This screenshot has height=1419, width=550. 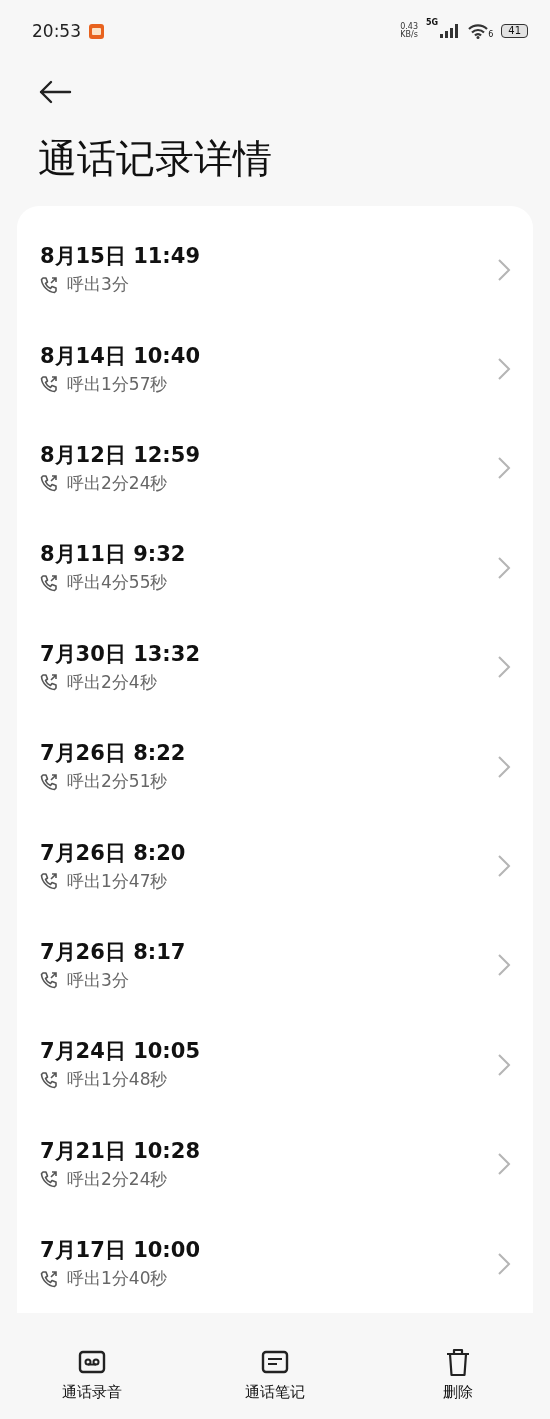 I want to click on call-detail: 呼出1分40秒, so click(x=117, y=1279).